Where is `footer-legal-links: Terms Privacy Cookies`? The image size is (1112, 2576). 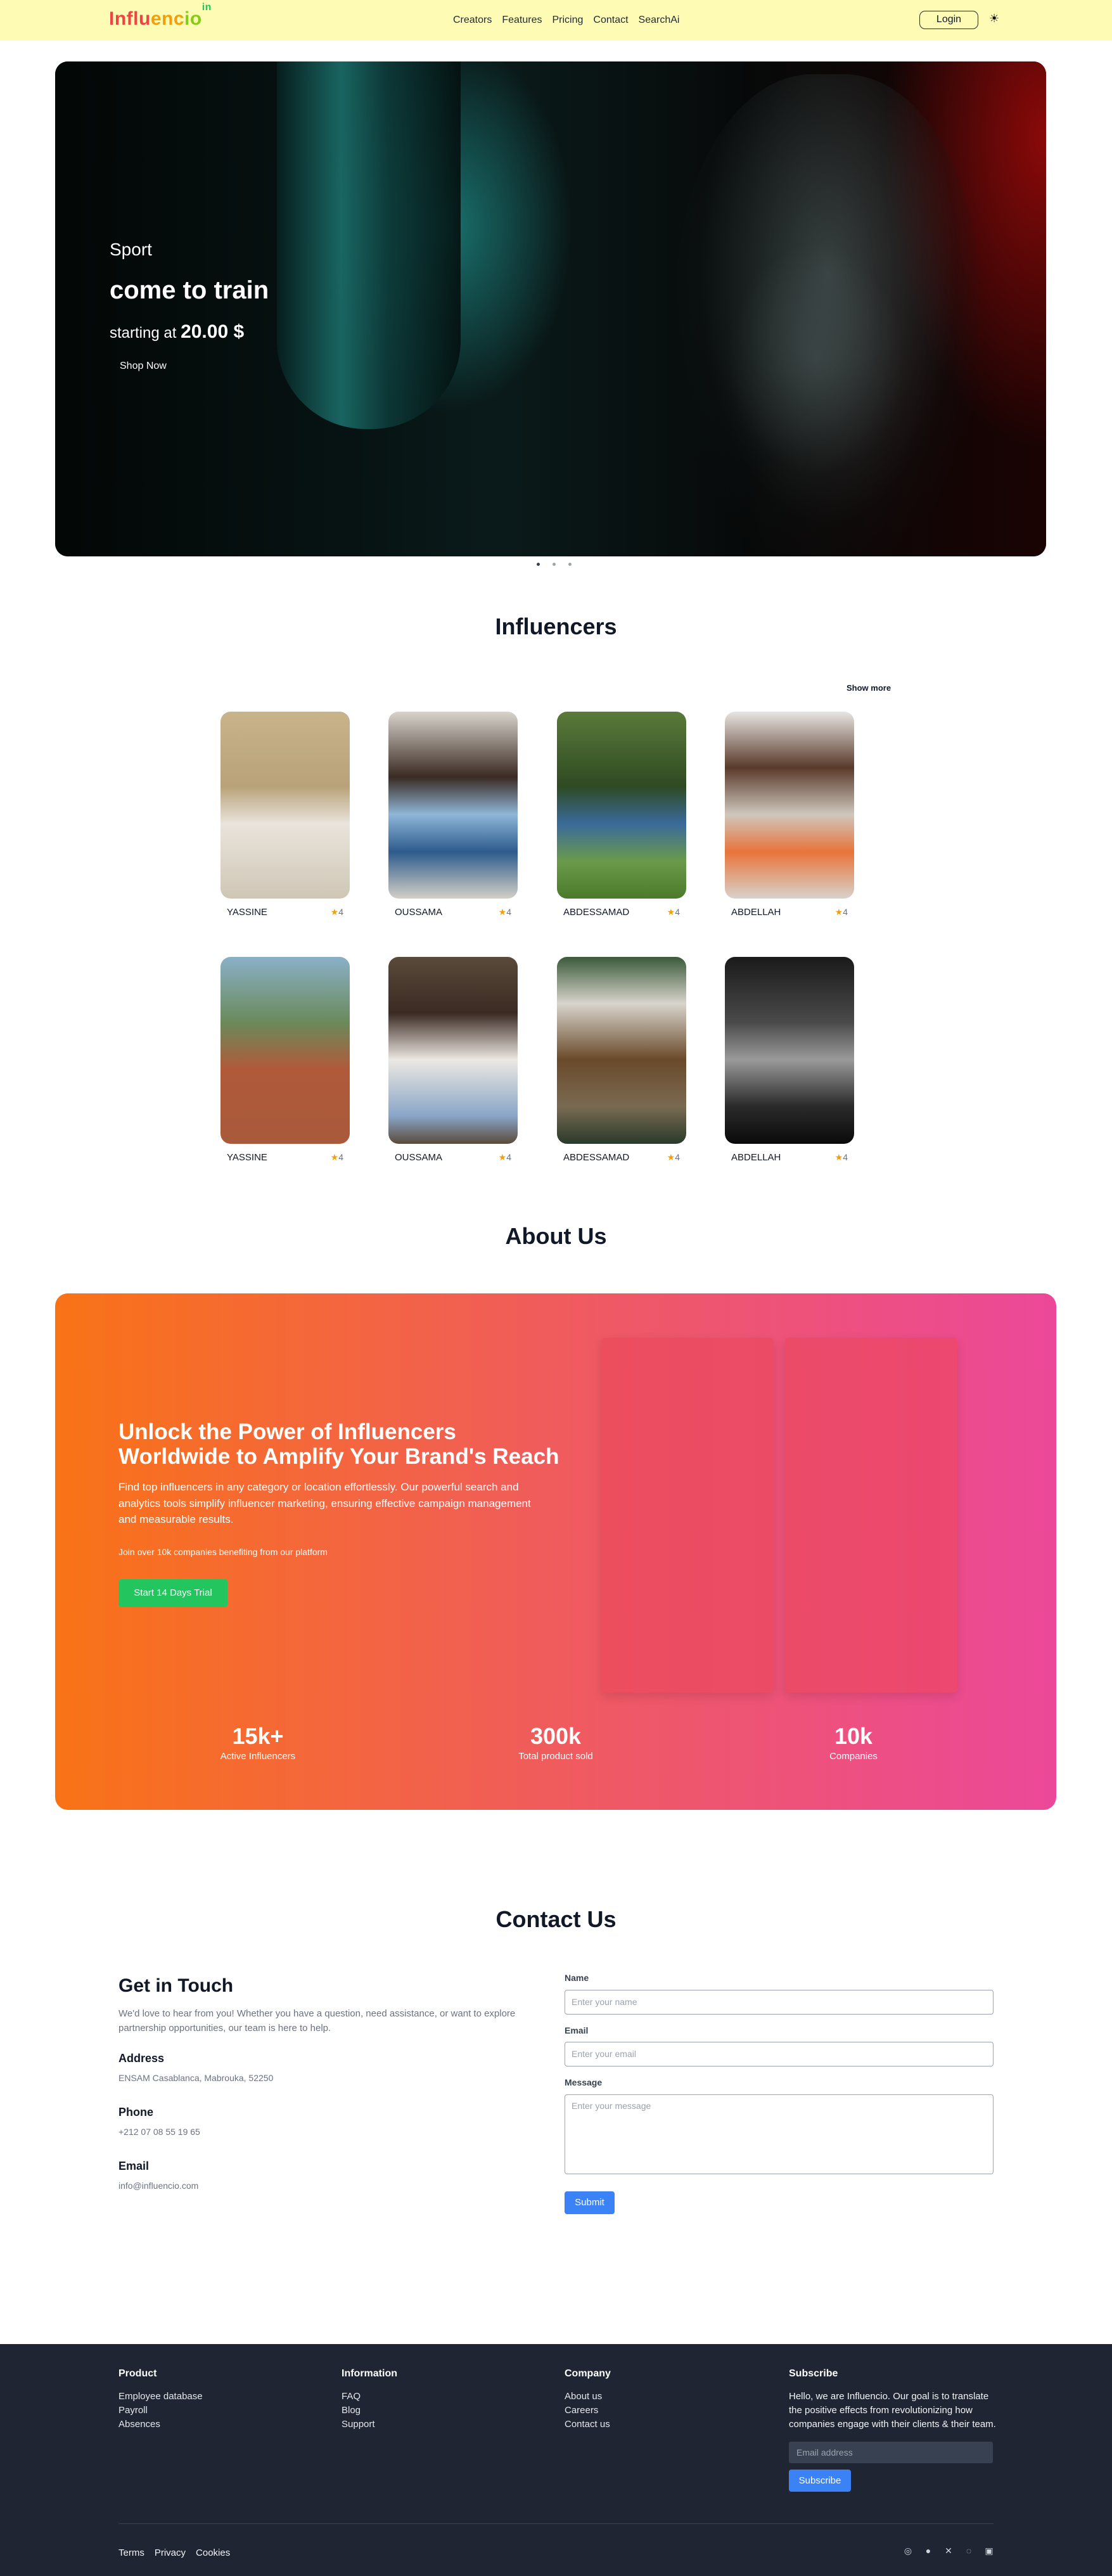
footer-legal-links: Terms Privacy Cookies is located at coordinates (174, 2552).